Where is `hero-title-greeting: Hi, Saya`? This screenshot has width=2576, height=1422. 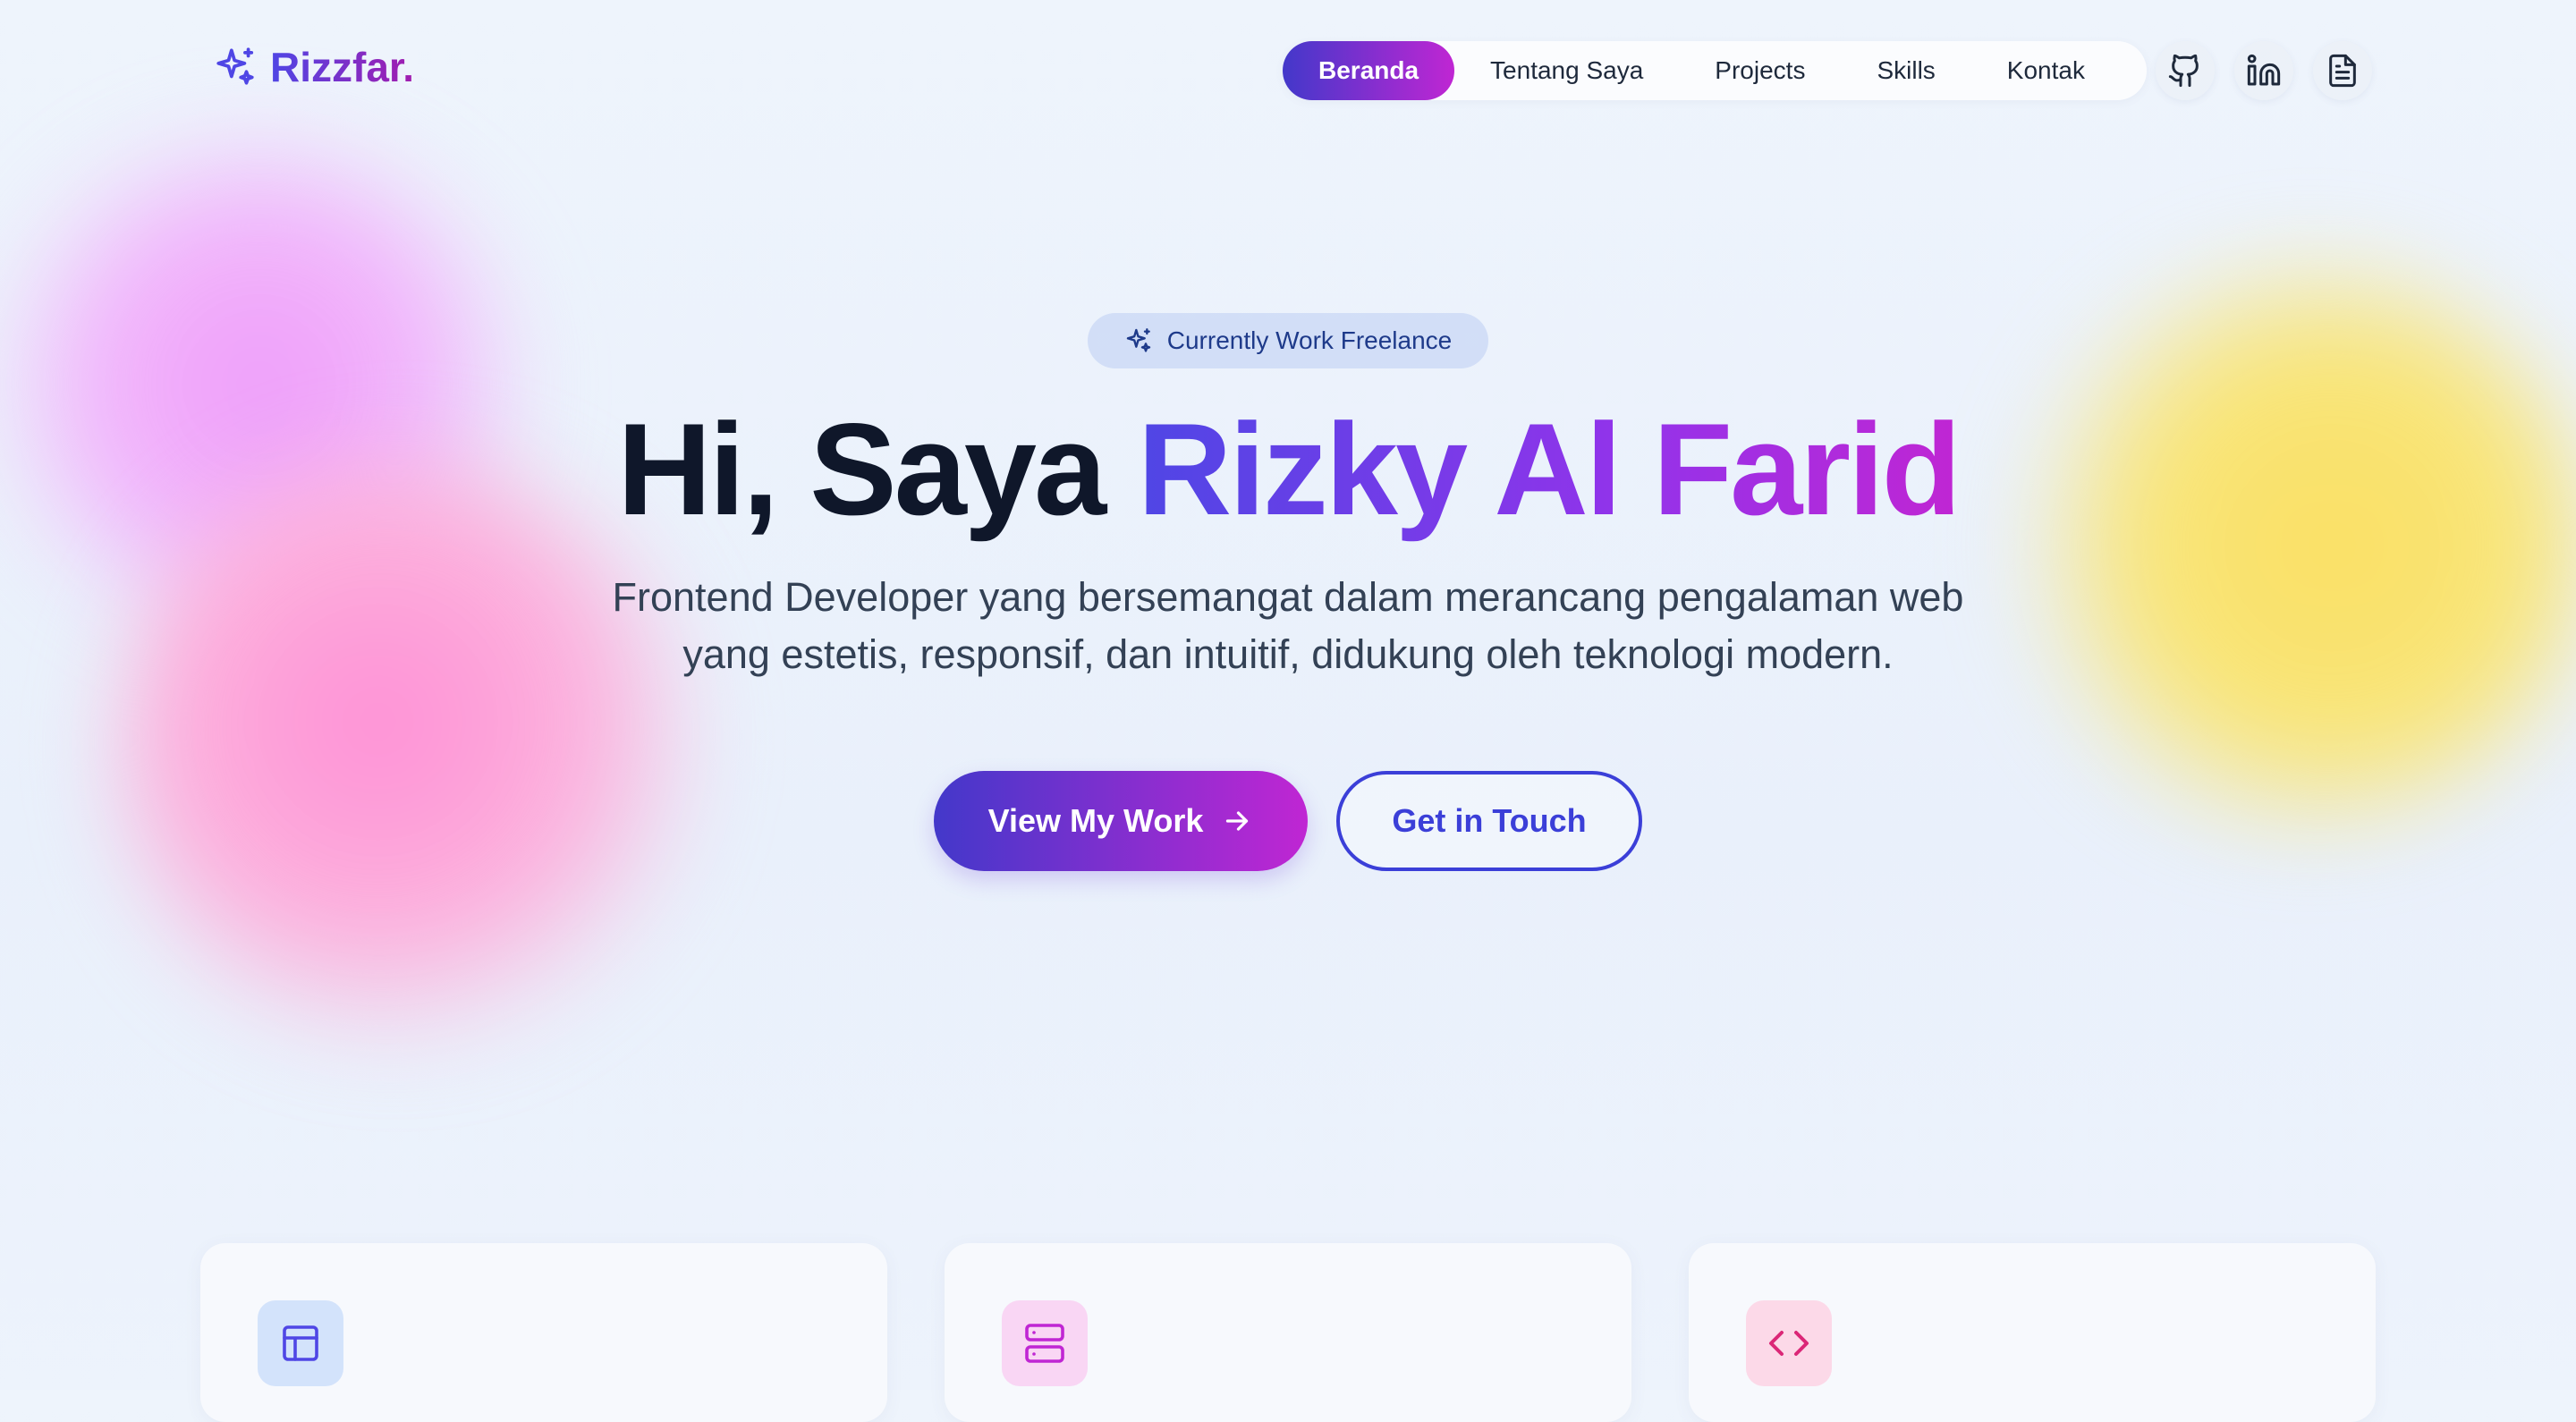
hero-title-greeting: Hi, Saya is located at coordinates (877, 469).